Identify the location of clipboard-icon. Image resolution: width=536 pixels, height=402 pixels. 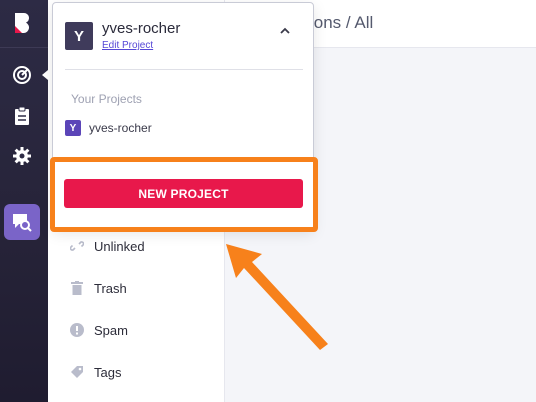
(22, 116).